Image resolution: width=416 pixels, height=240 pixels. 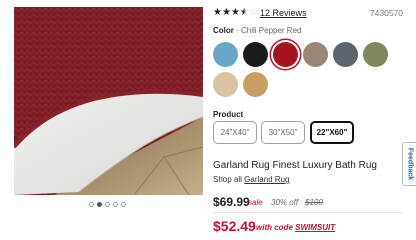 I want to click on sale-price: $69.99, so click(x=231, y=202).